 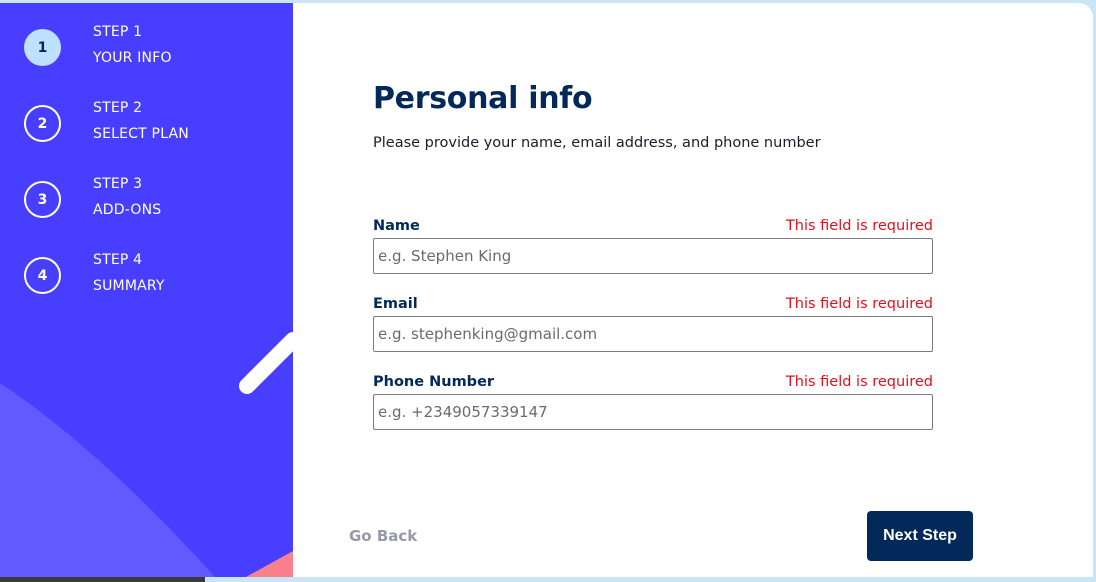 I want to click on page-bottom-strip, so click(x=548, y=579).